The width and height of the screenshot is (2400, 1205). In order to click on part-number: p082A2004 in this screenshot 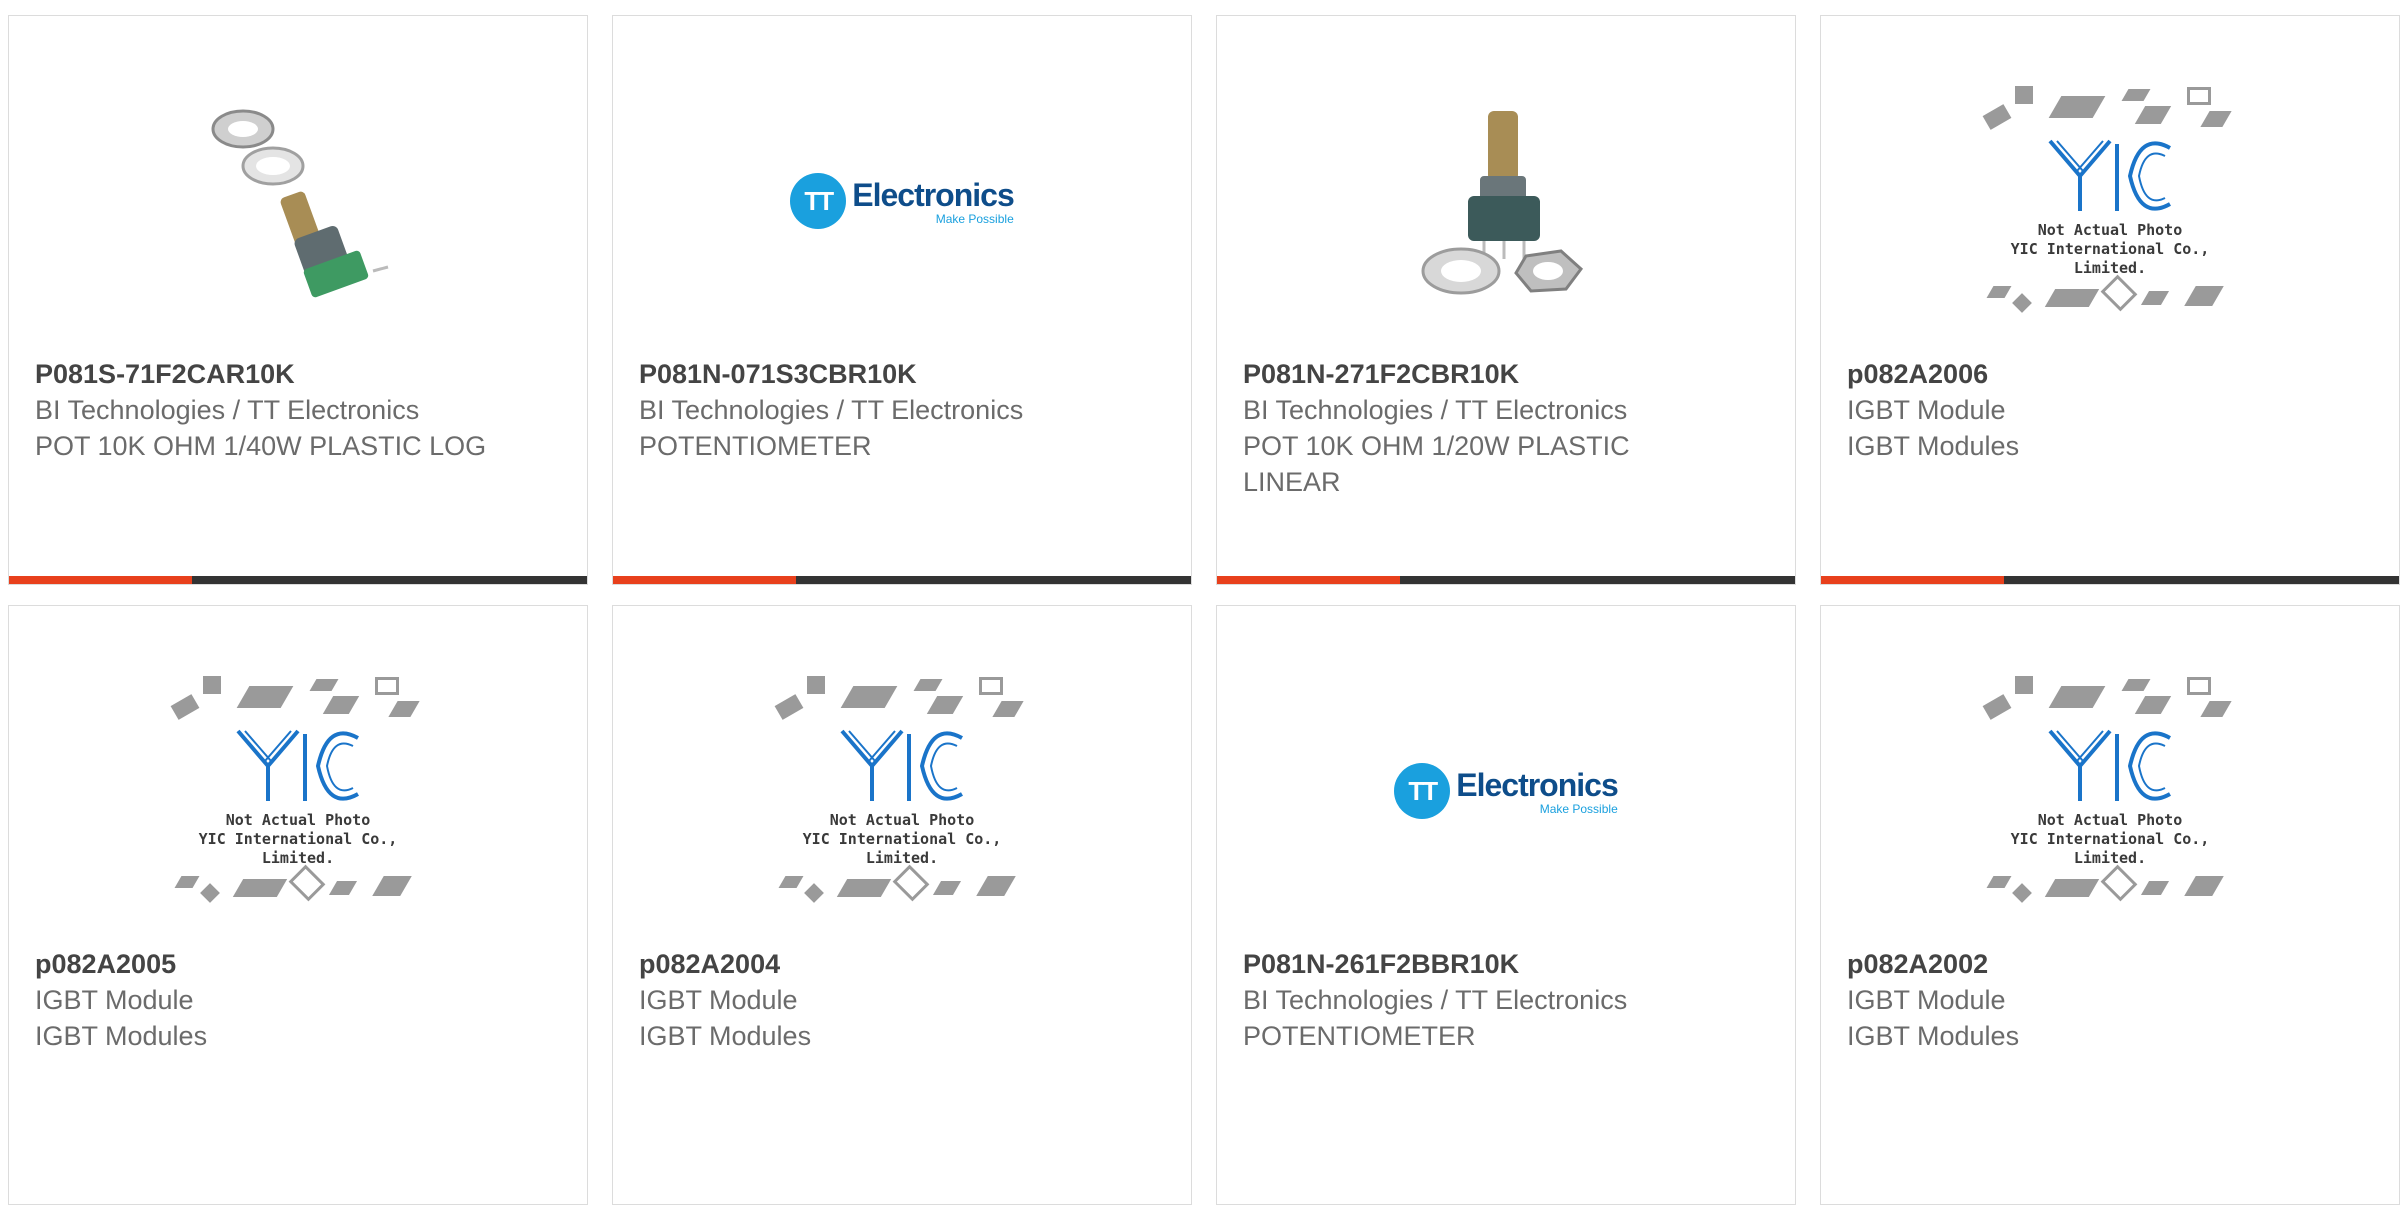, I will do `click(709, 964)`.